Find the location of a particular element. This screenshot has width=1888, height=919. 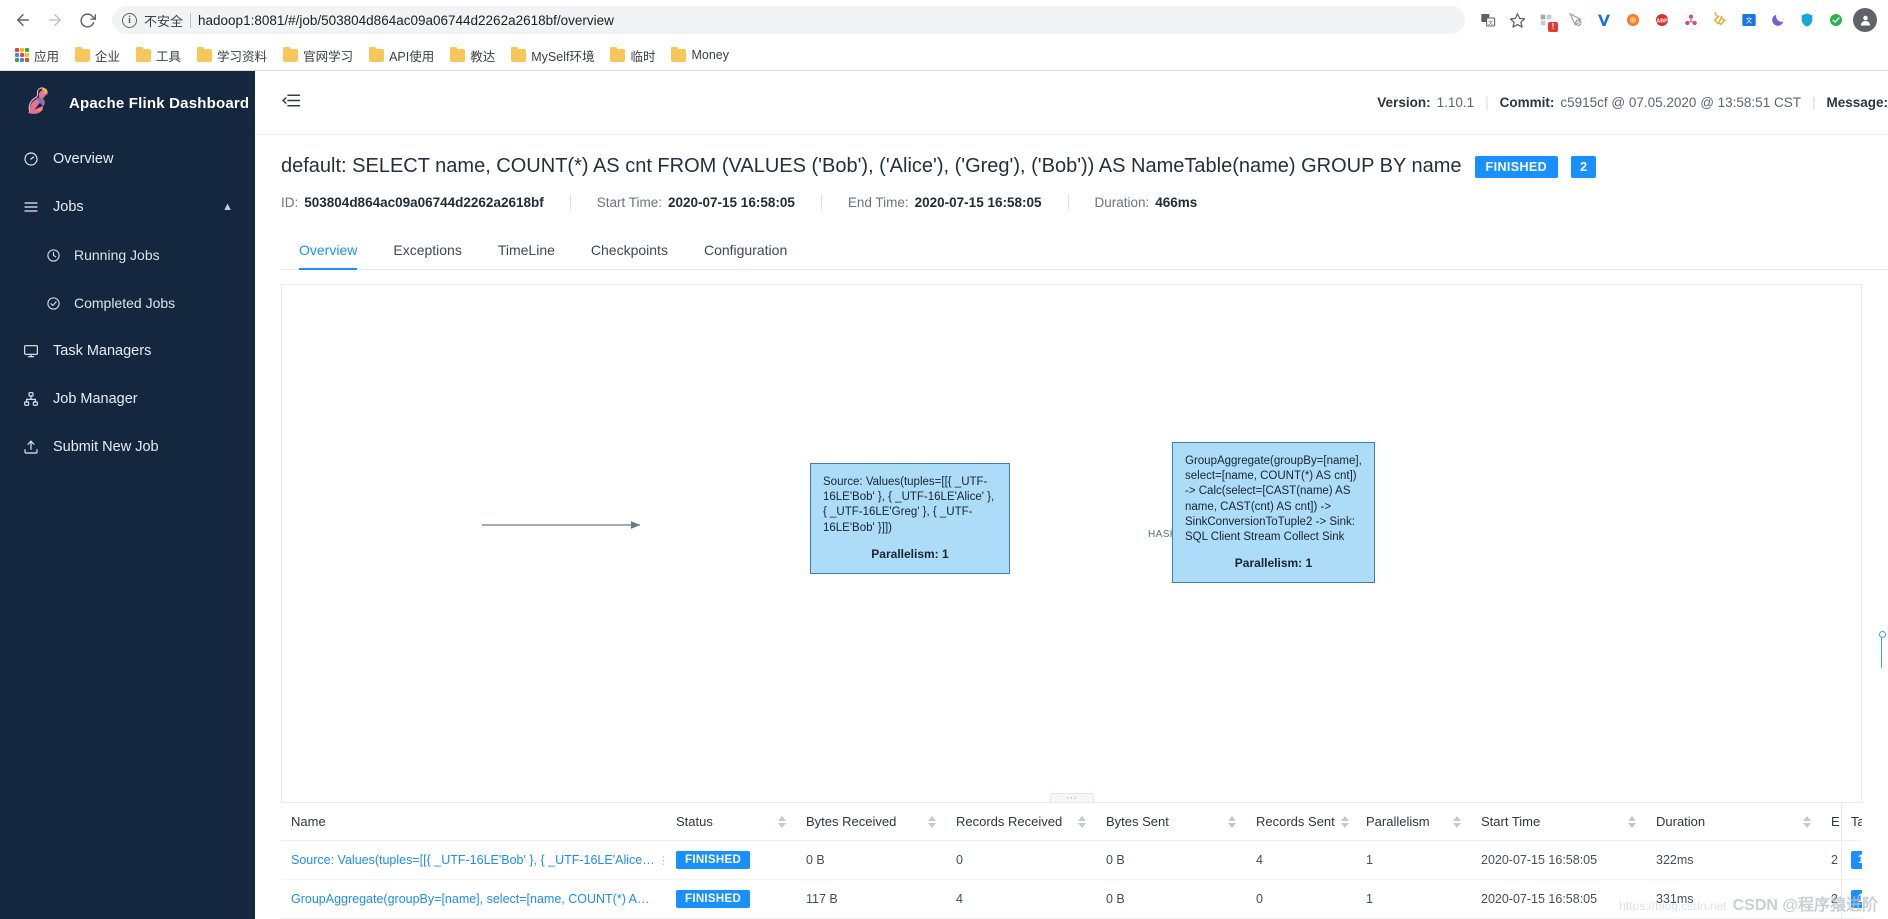

bookmark-label: 临时 is located at coordinates (643, 56).